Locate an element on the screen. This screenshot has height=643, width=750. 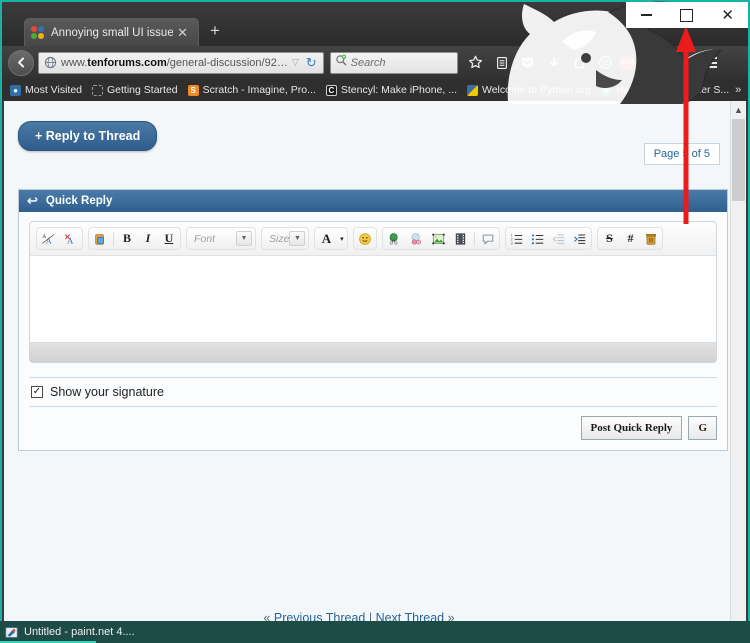
next-thread-link: Next Thread is located at coordinates (410, 616).